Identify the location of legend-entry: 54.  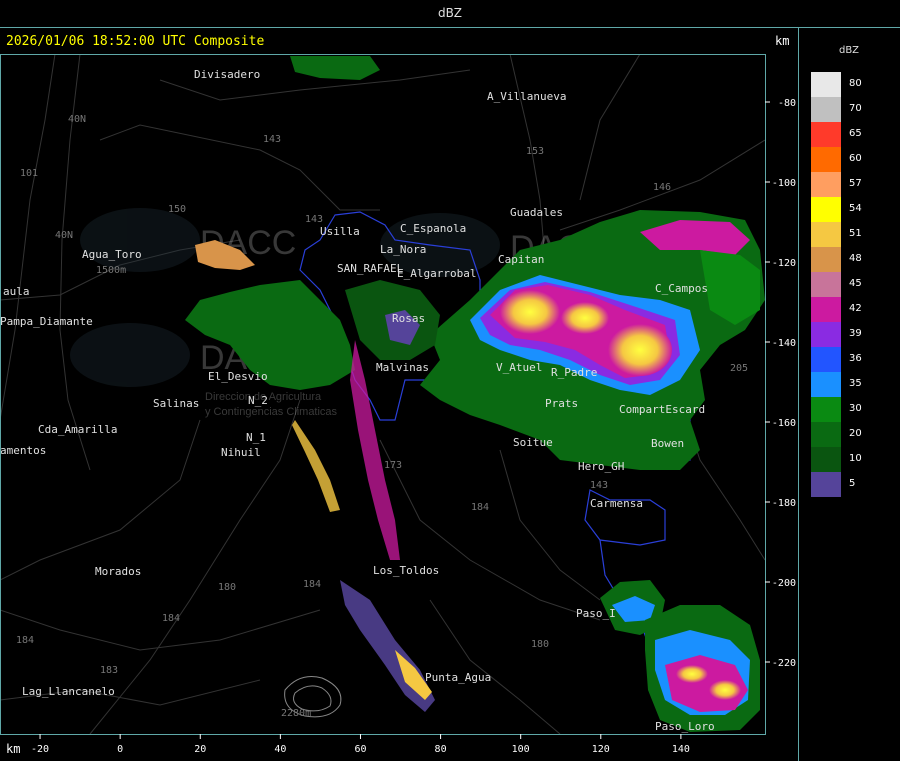
(851, 209).